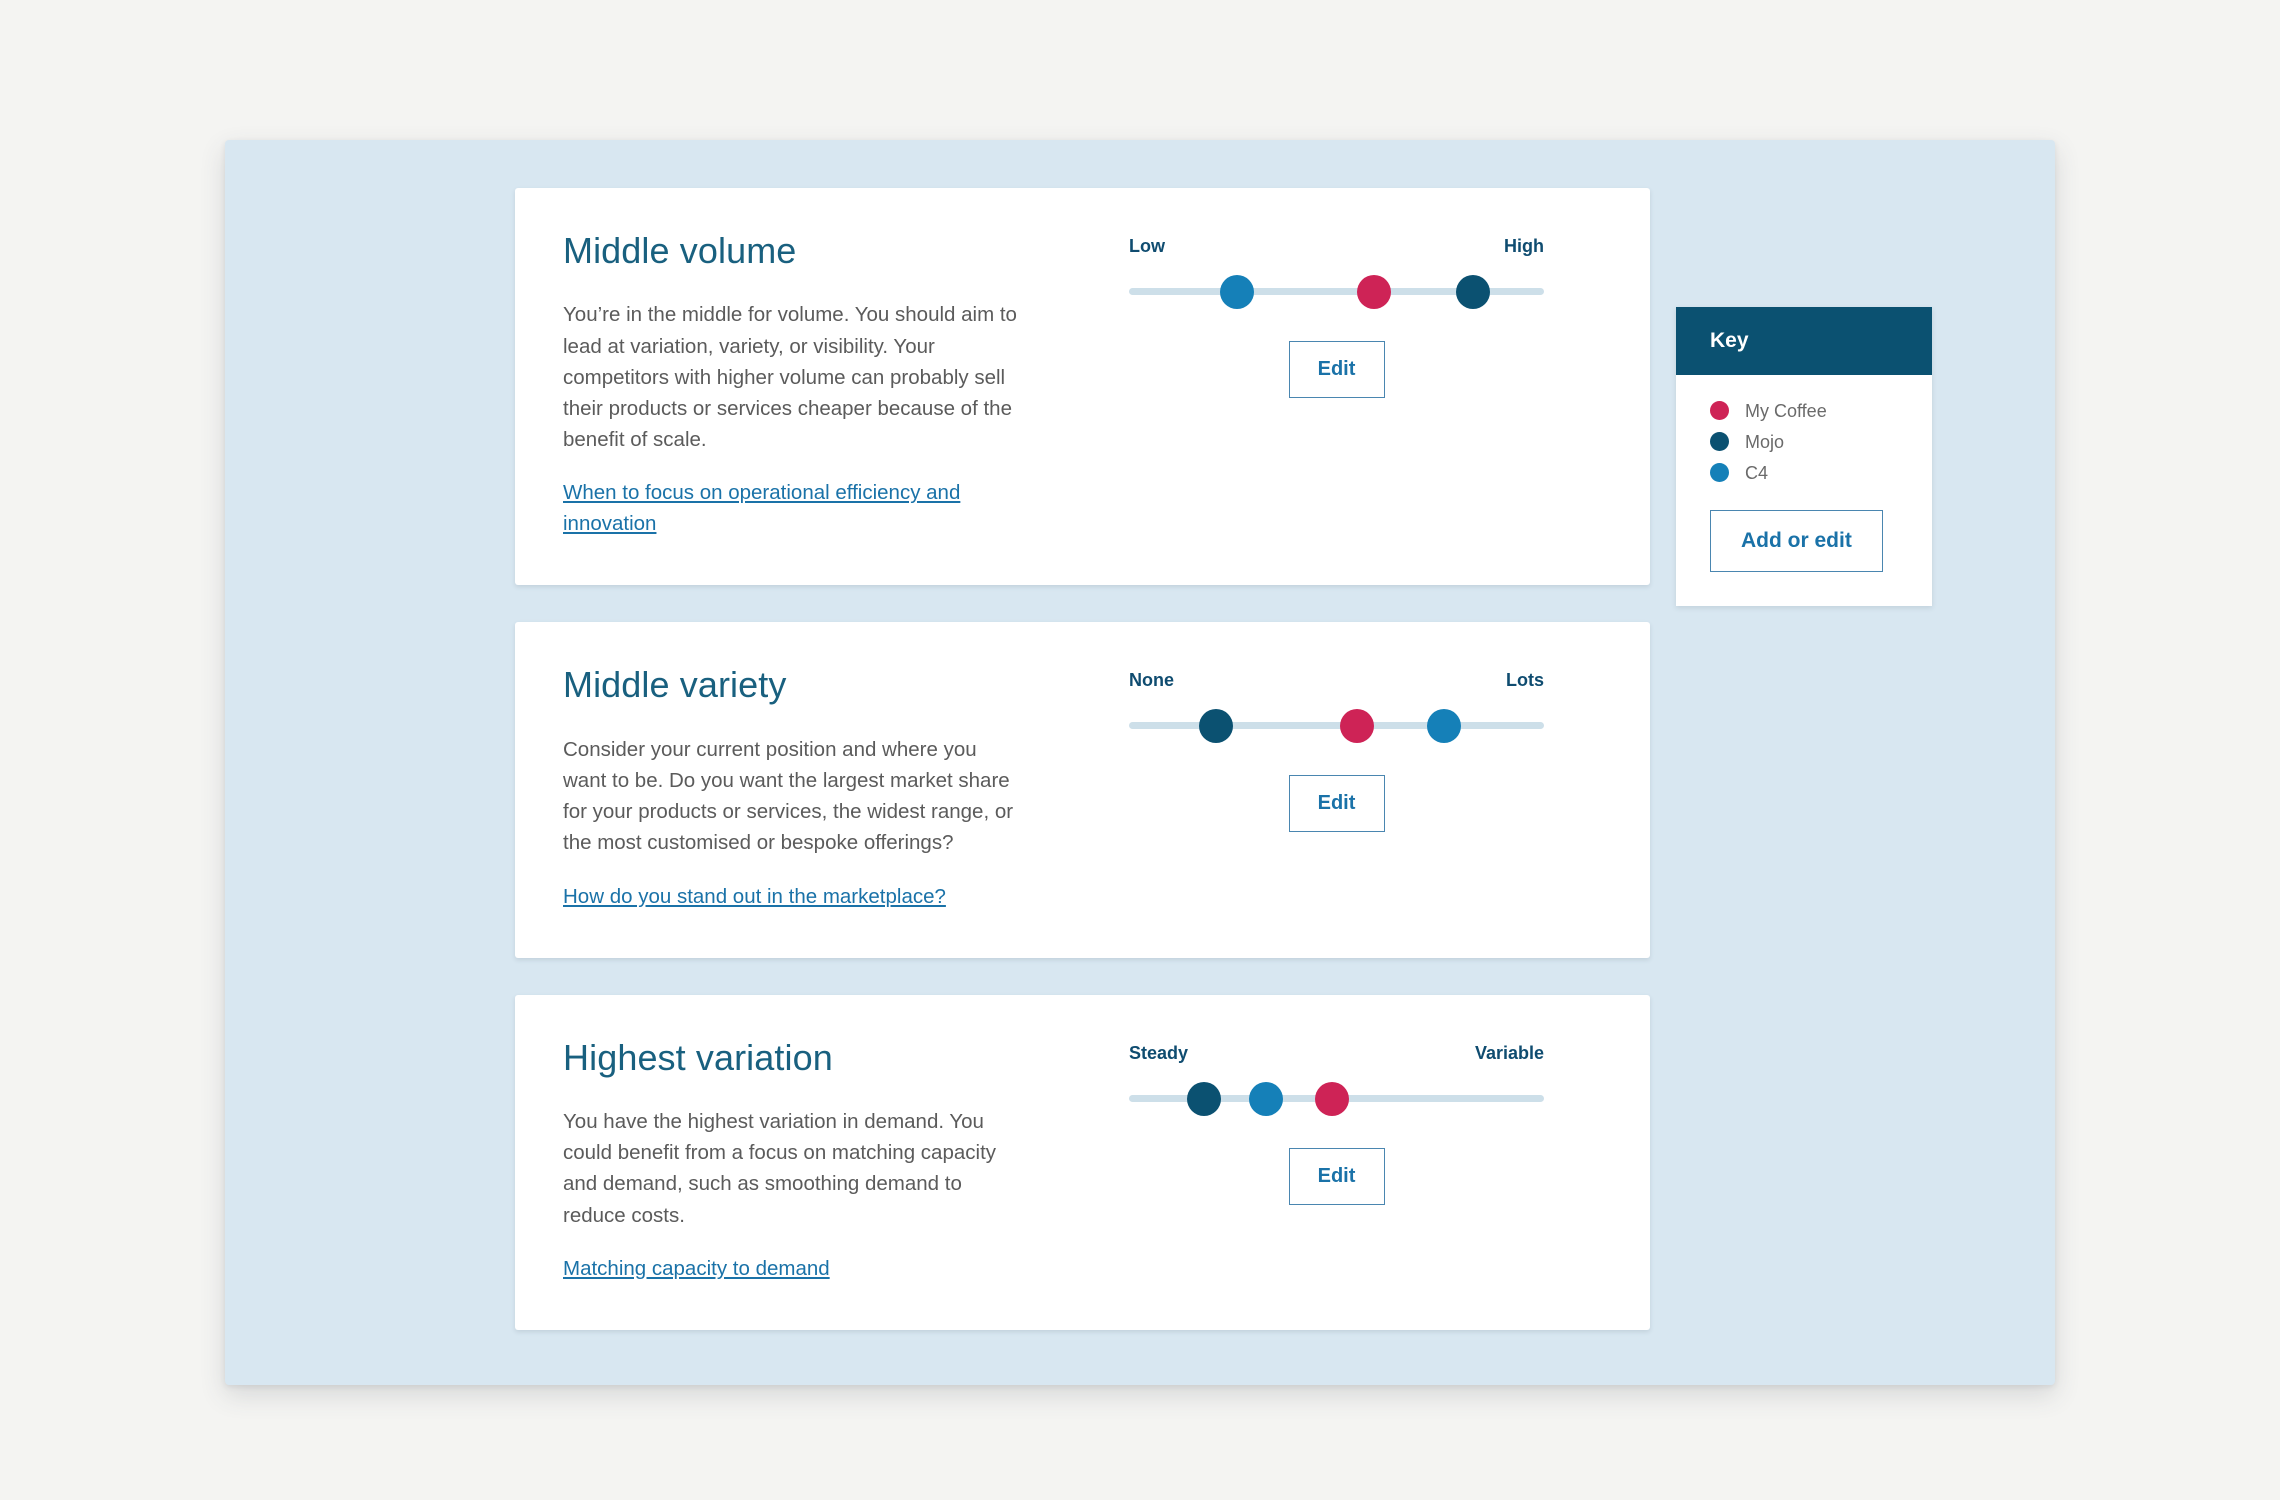 The height and width of the screenshot is (1500, 2280). I want to click on add-or-edit-button: Add or edit, so click(1796, 541).